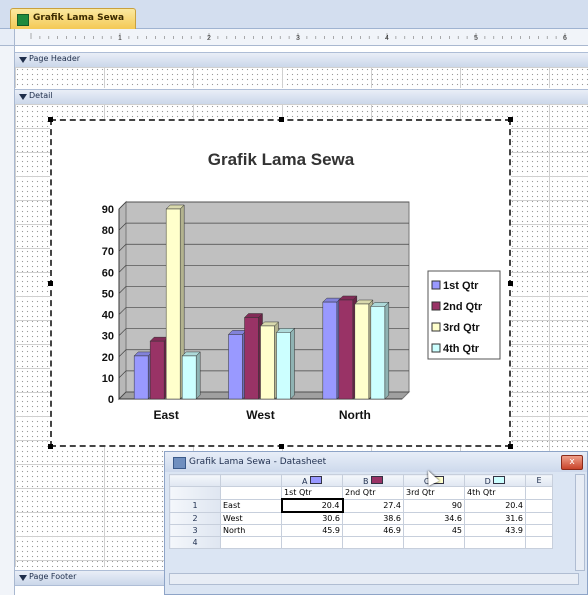 The width and height of the screenshot is (588, 595). I want to click on vertical-ruler, so click(7, 320).